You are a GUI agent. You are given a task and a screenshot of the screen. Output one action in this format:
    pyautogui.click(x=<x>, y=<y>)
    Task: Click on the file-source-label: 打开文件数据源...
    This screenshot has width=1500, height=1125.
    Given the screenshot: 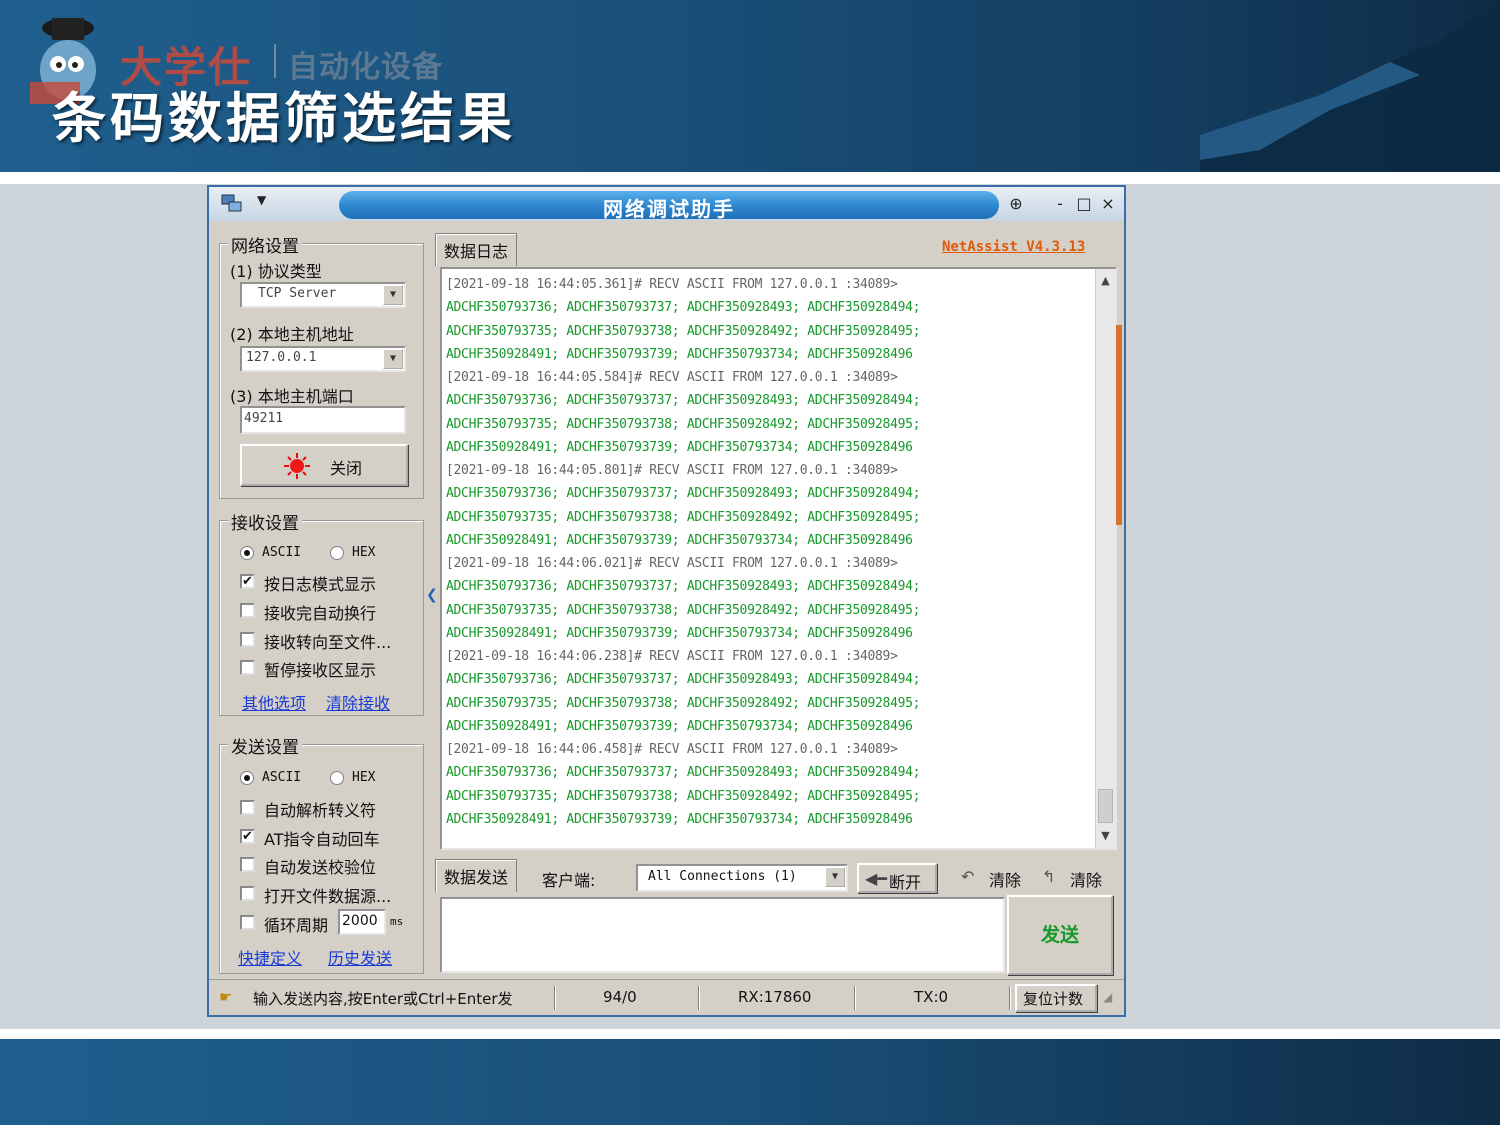 What is the action you would take?
    pyautogui.click(x=328, y=896)
    